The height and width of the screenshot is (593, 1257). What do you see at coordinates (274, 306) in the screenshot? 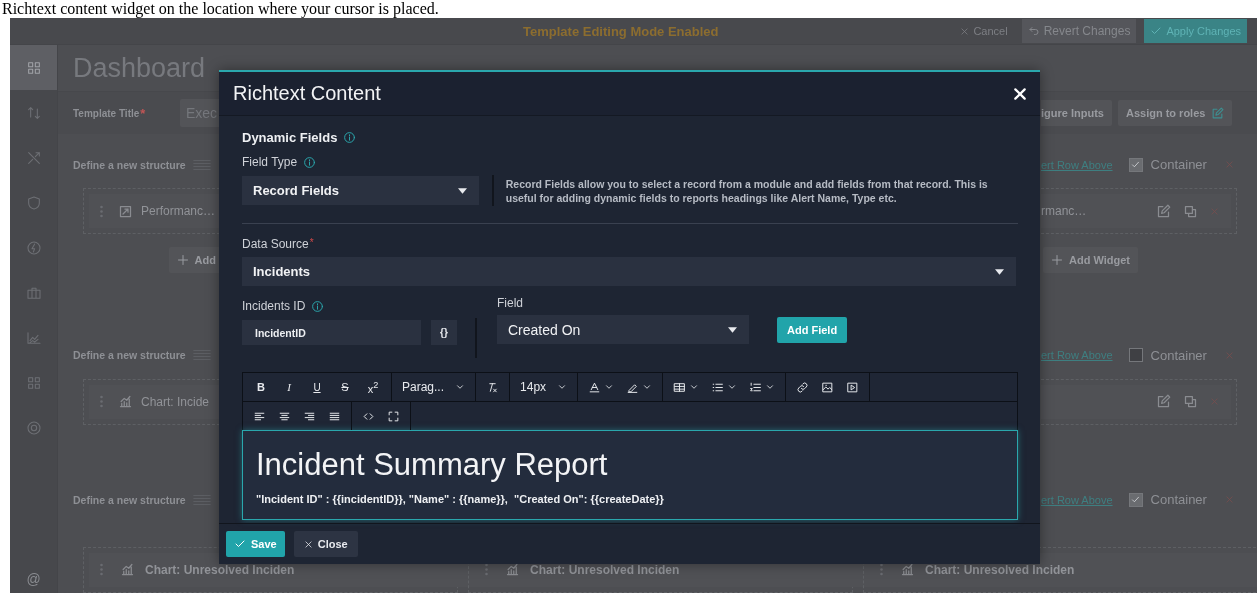
I see `field-label: Incidents ID` at bounding box center [274, 306].